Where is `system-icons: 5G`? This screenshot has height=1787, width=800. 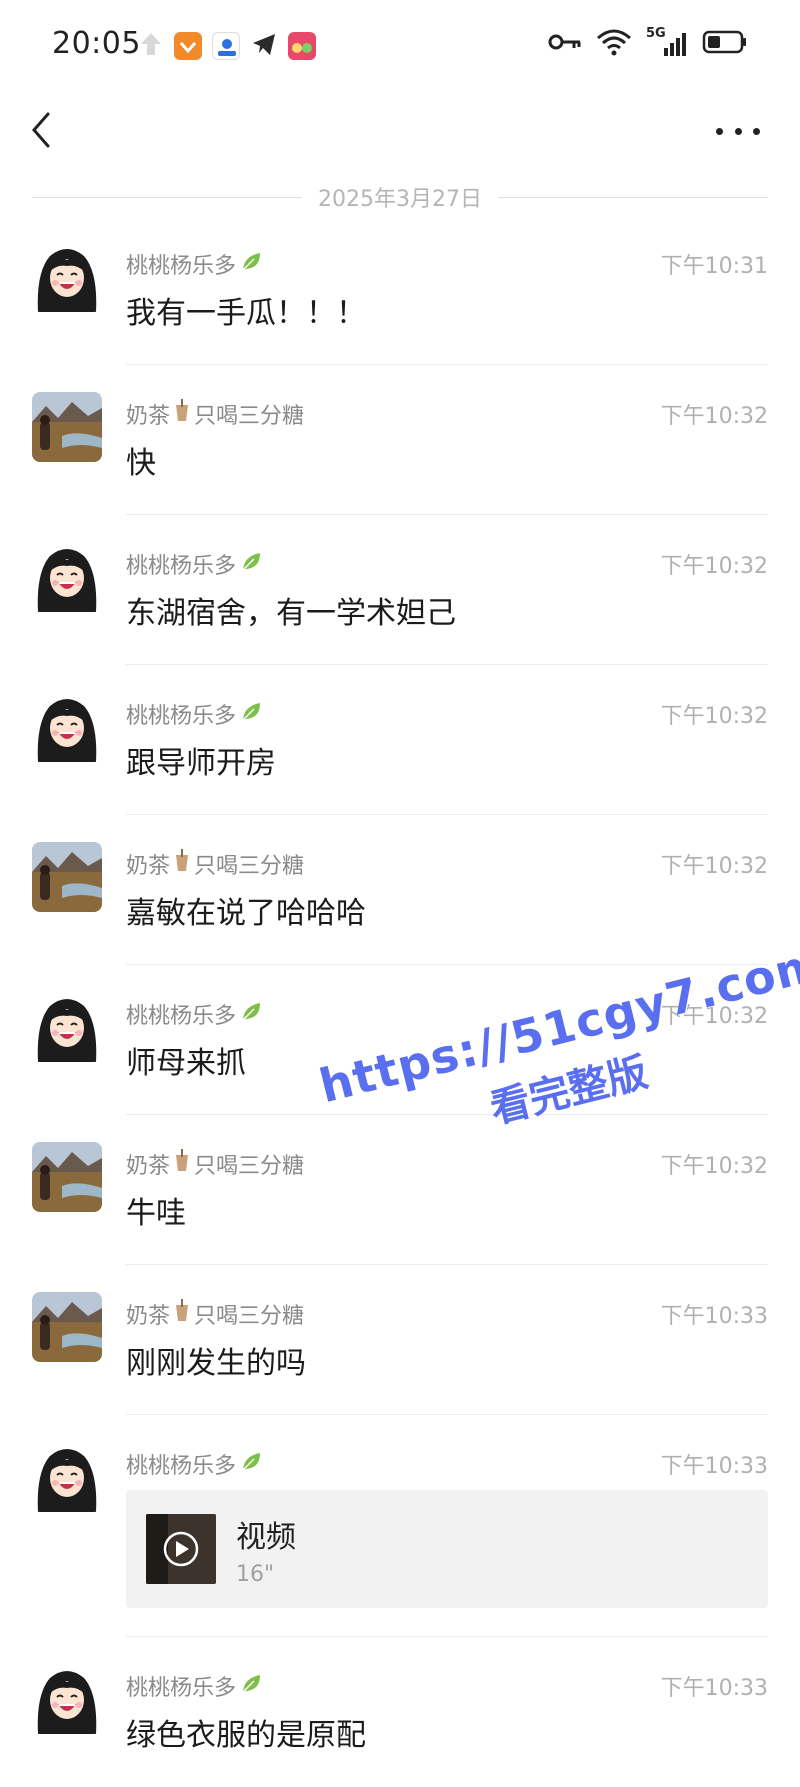 system-icons: 5G is located at coordinates (648, 43).